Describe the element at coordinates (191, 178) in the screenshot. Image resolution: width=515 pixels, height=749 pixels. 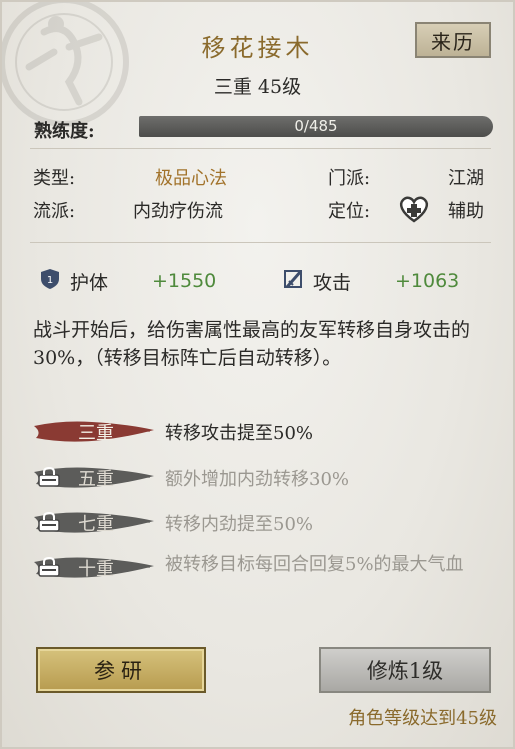
I see `type-value: 极品心法` at that location.